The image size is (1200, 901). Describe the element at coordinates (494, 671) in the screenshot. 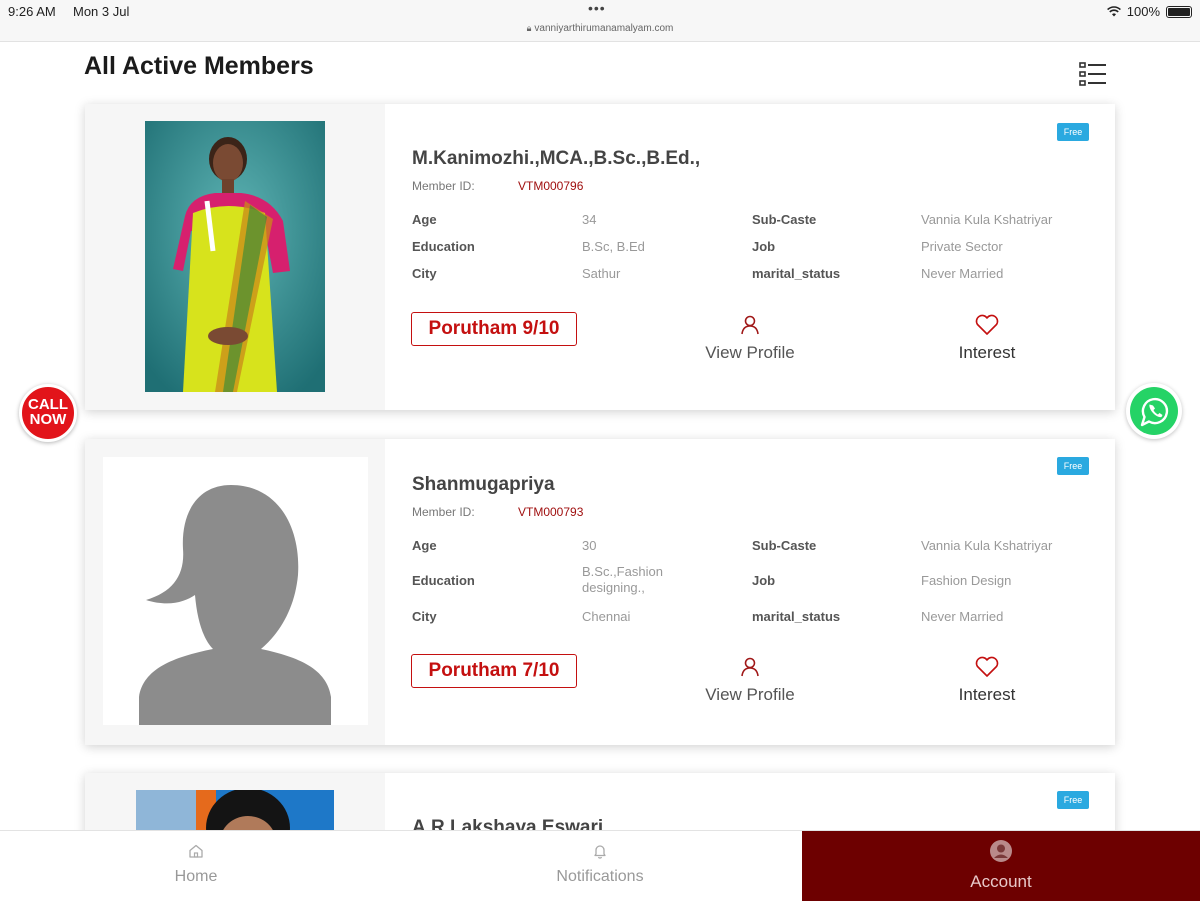

I see `porutham-button: Porutham 7/10` at that location.